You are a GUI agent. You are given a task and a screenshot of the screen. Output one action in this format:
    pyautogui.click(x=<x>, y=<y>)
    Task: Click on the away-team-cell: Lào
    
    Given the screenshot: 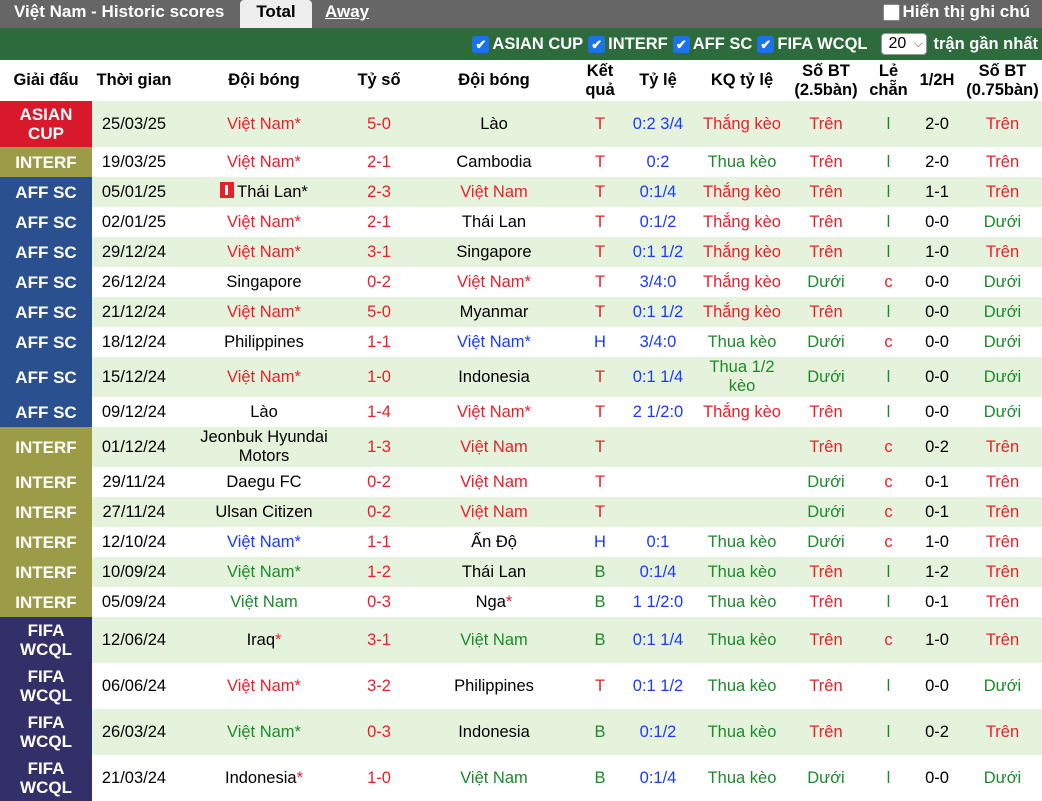 What is the action you would take?
    pyautogui.click(x=494, y=124)
    